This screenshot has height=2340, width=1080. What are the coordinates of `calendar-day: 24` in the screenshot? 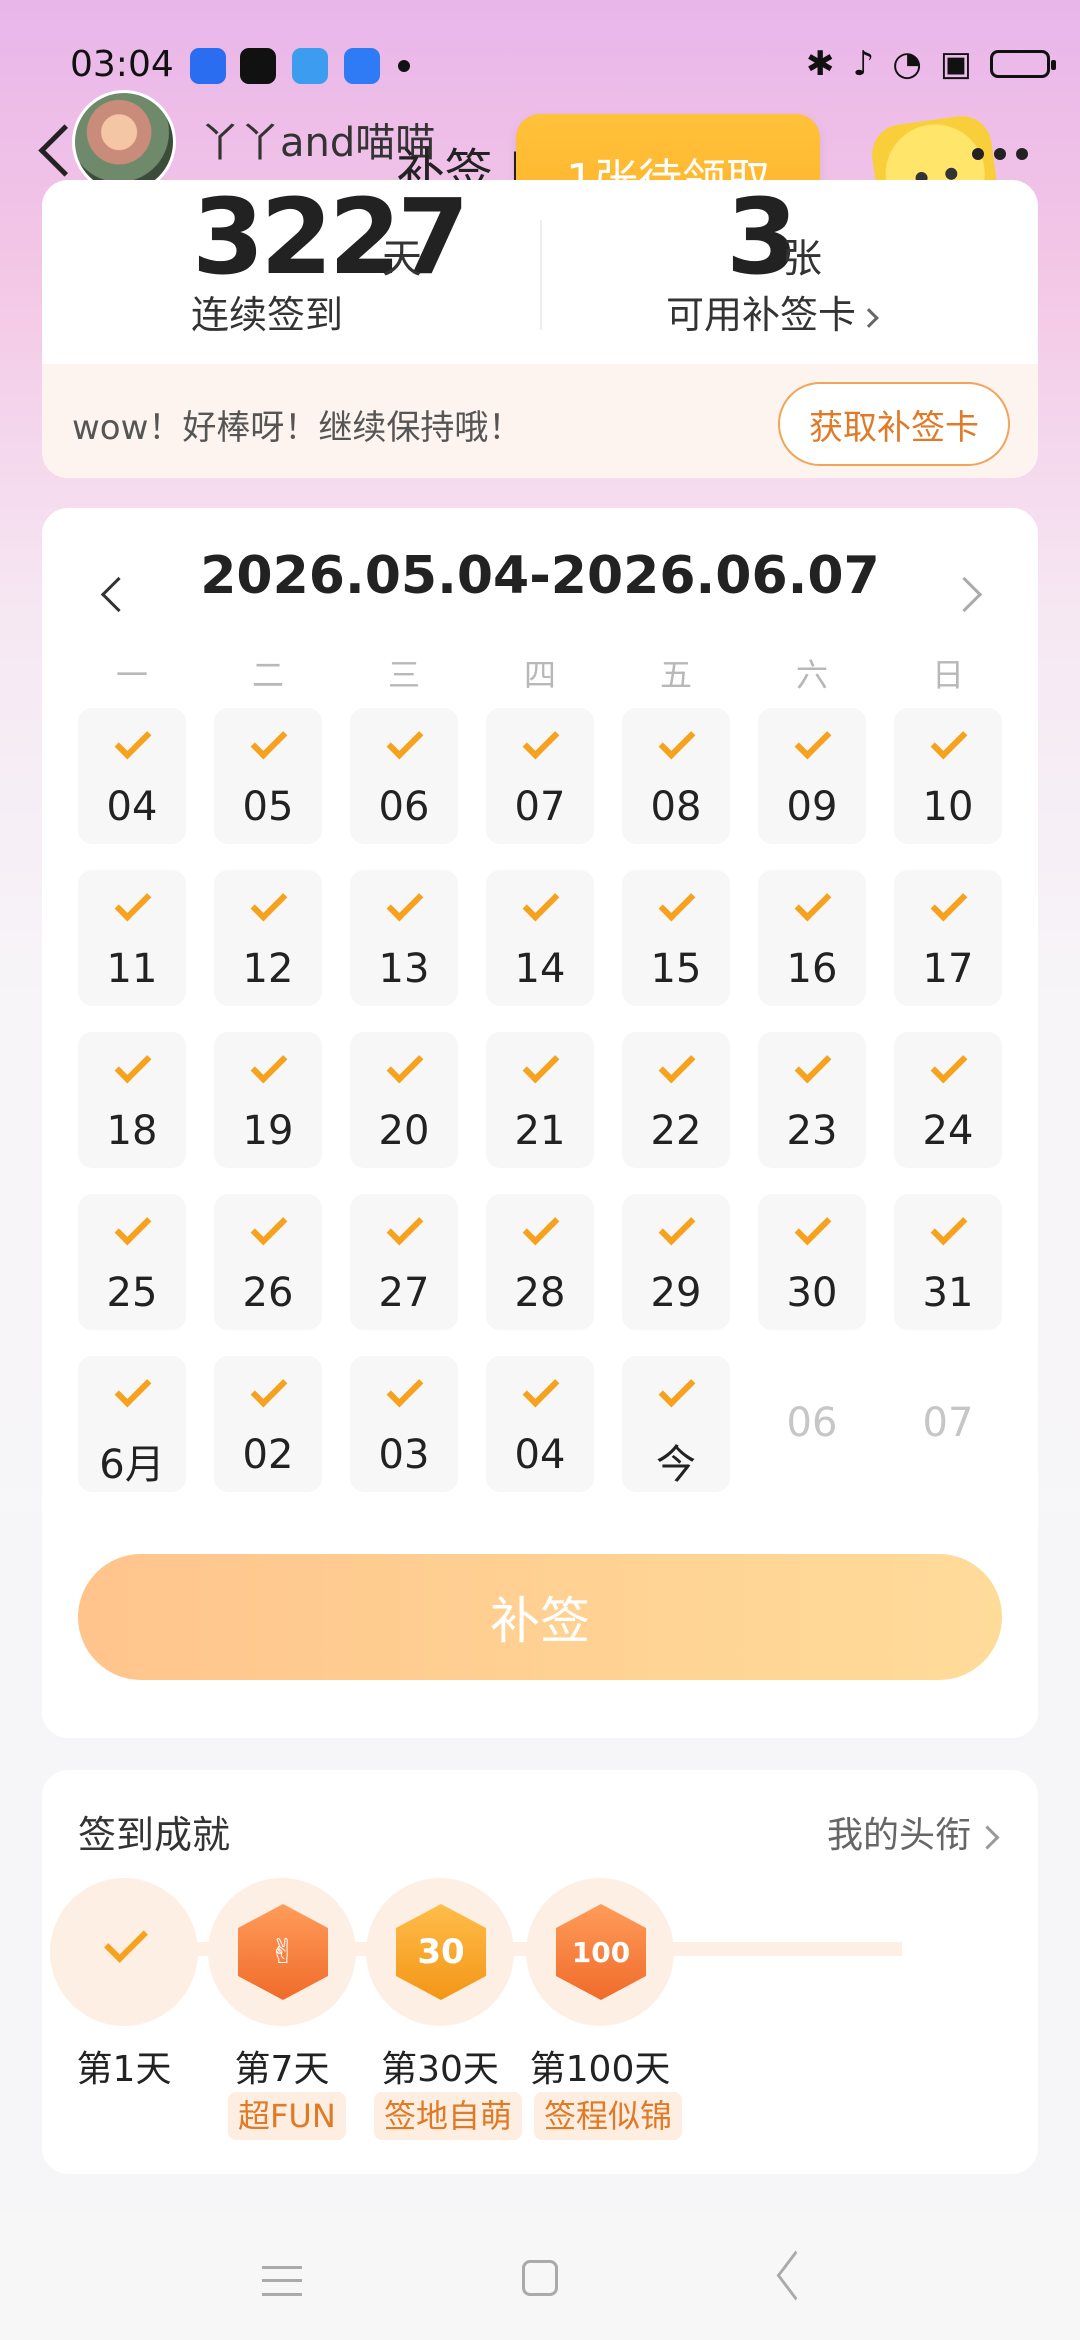 It's located at (948, 1100).